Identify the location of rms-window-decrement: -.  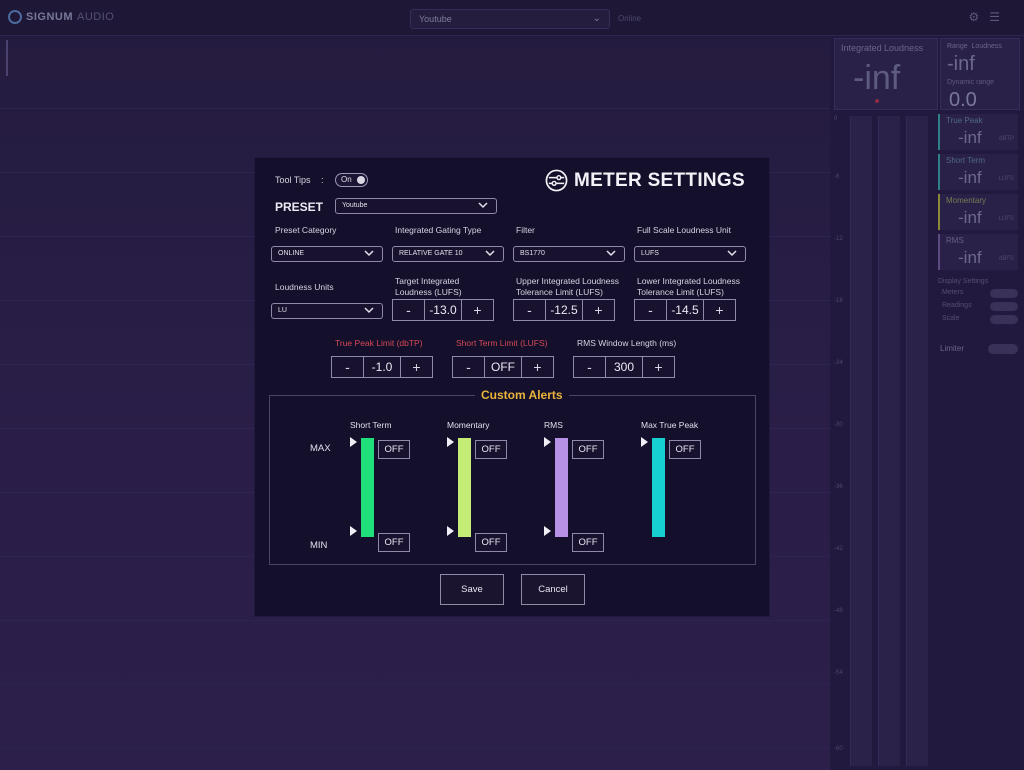
(590, 367).